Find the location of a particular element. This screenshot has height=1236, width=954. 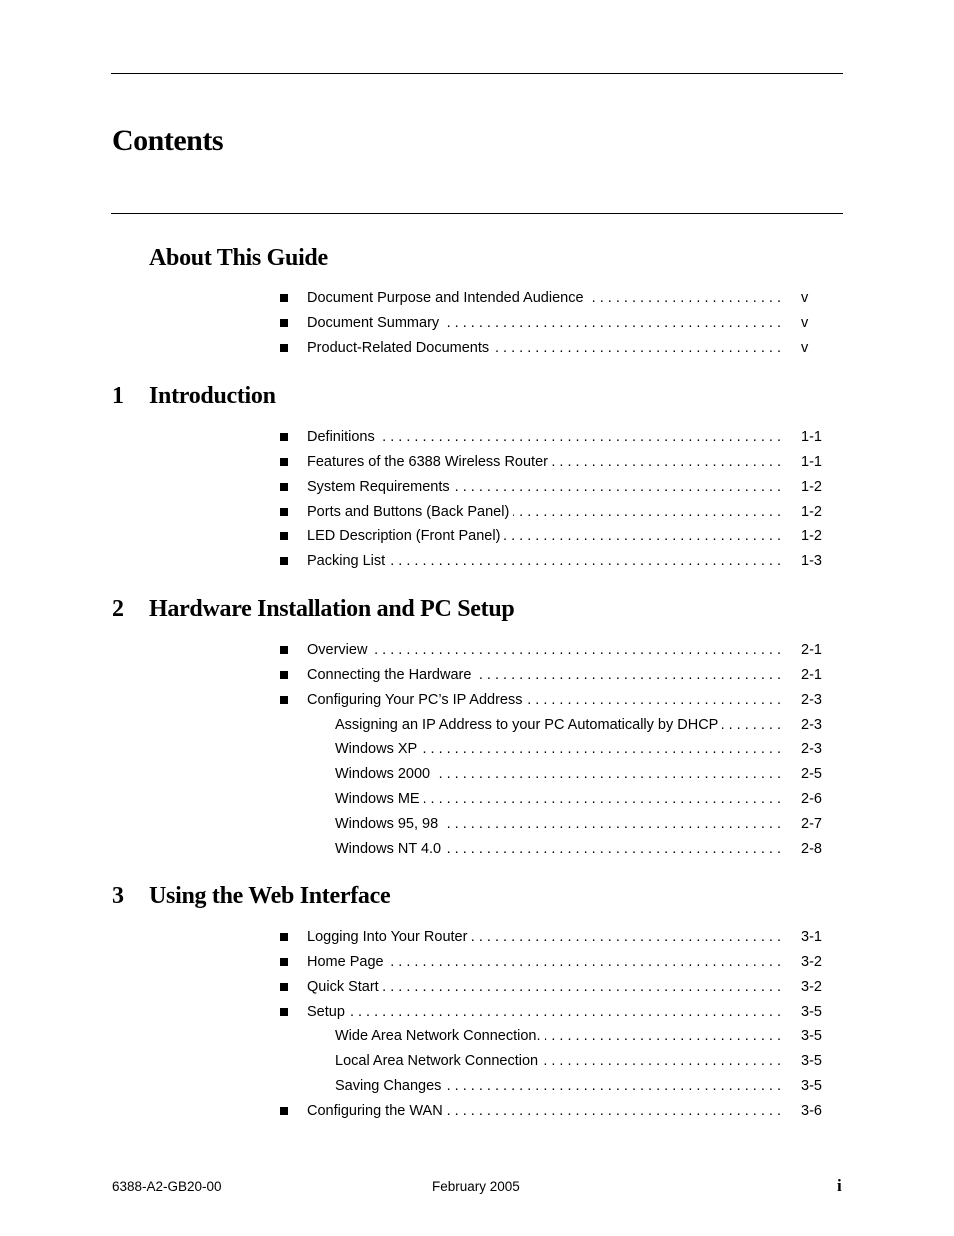

toc-entry: Document Purpose and Intended Audience v is located at coordinates (477, 298).